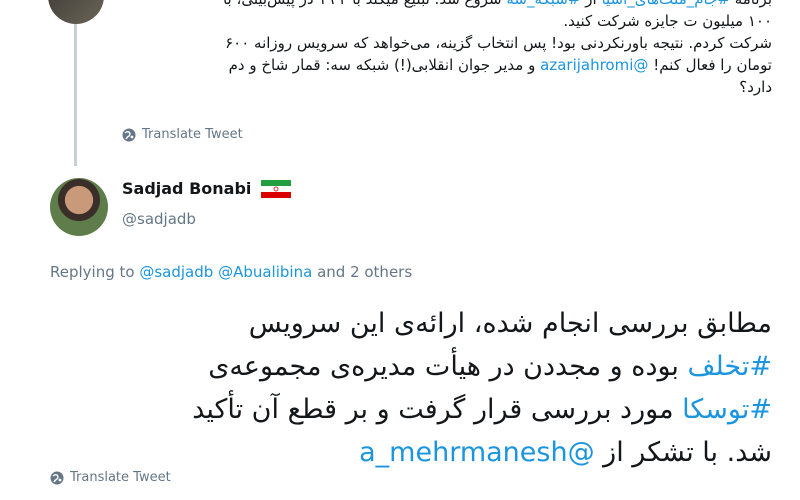 The image size is (800, 500). I want to click on previous-tweet-avatar, so click(76, 12).